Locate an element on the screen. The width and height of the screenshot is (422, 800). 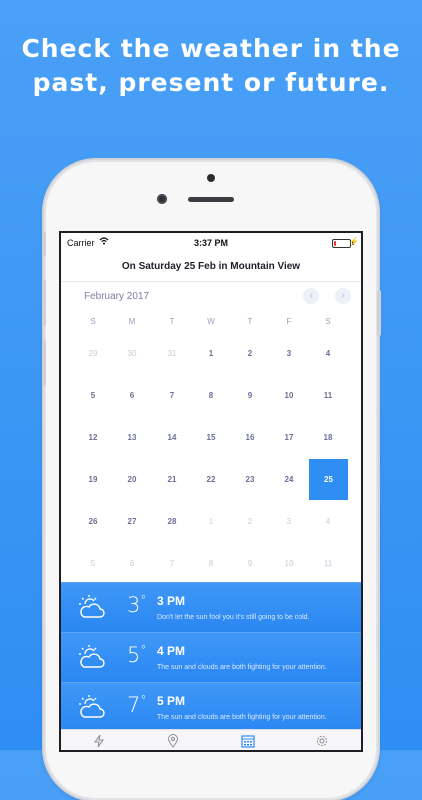
chevron-right-icon: › is located at coordinates (343, 296).